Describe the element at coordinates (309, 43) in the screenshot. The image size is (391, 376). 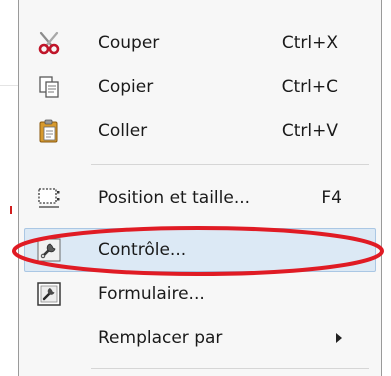
I see `menu-item-shortcut: Ctrl+X` at that location.